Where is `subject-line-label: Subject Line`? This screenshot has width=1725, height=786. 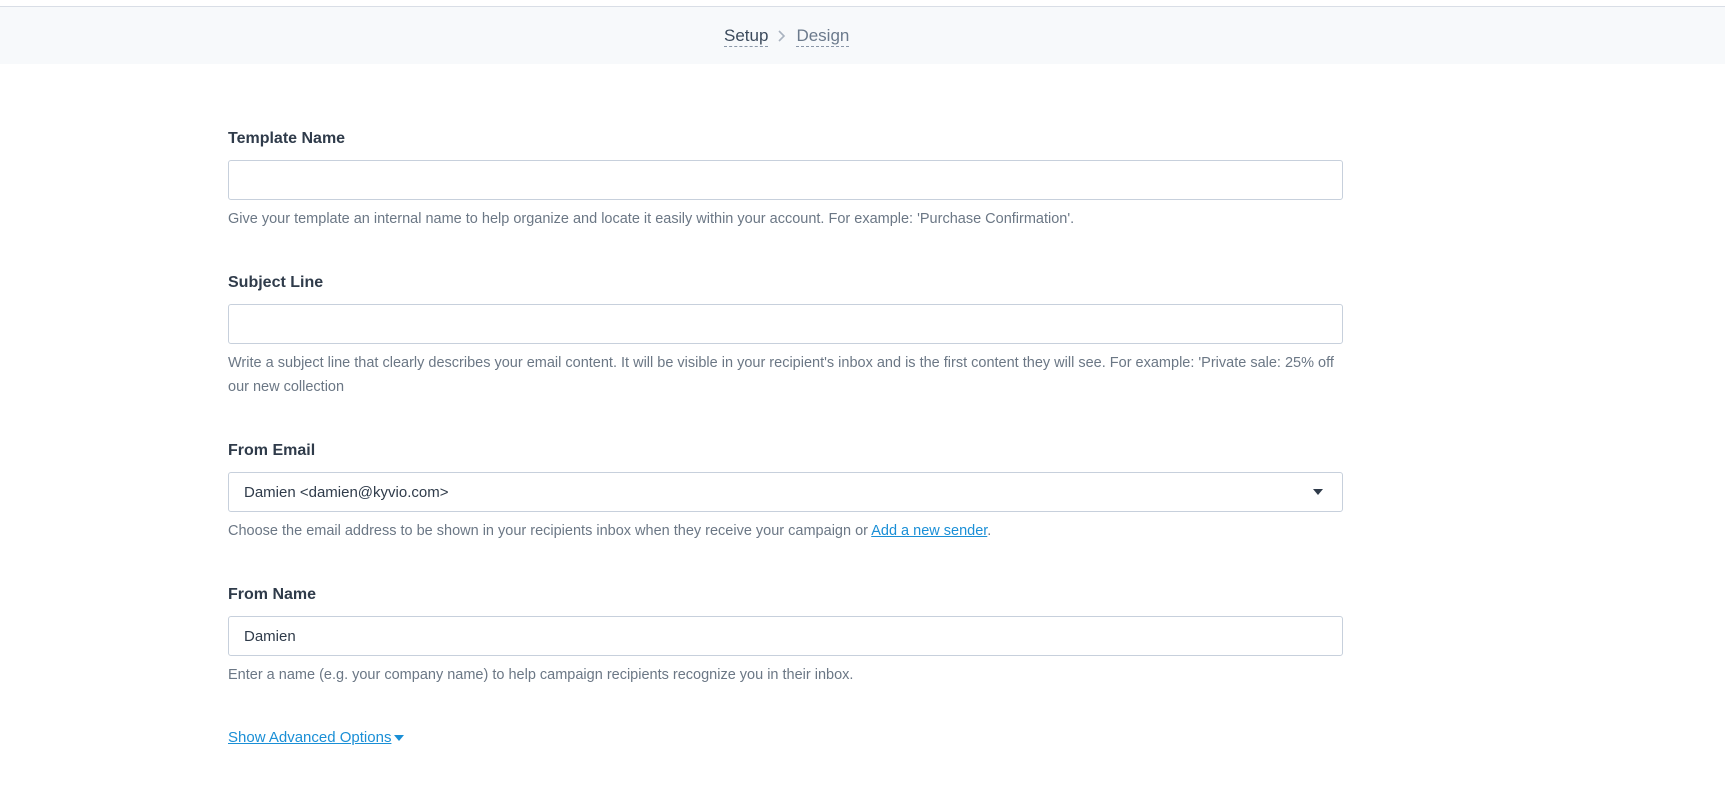 subject-line-label: Subject Line is located at coordinates (276, 282).